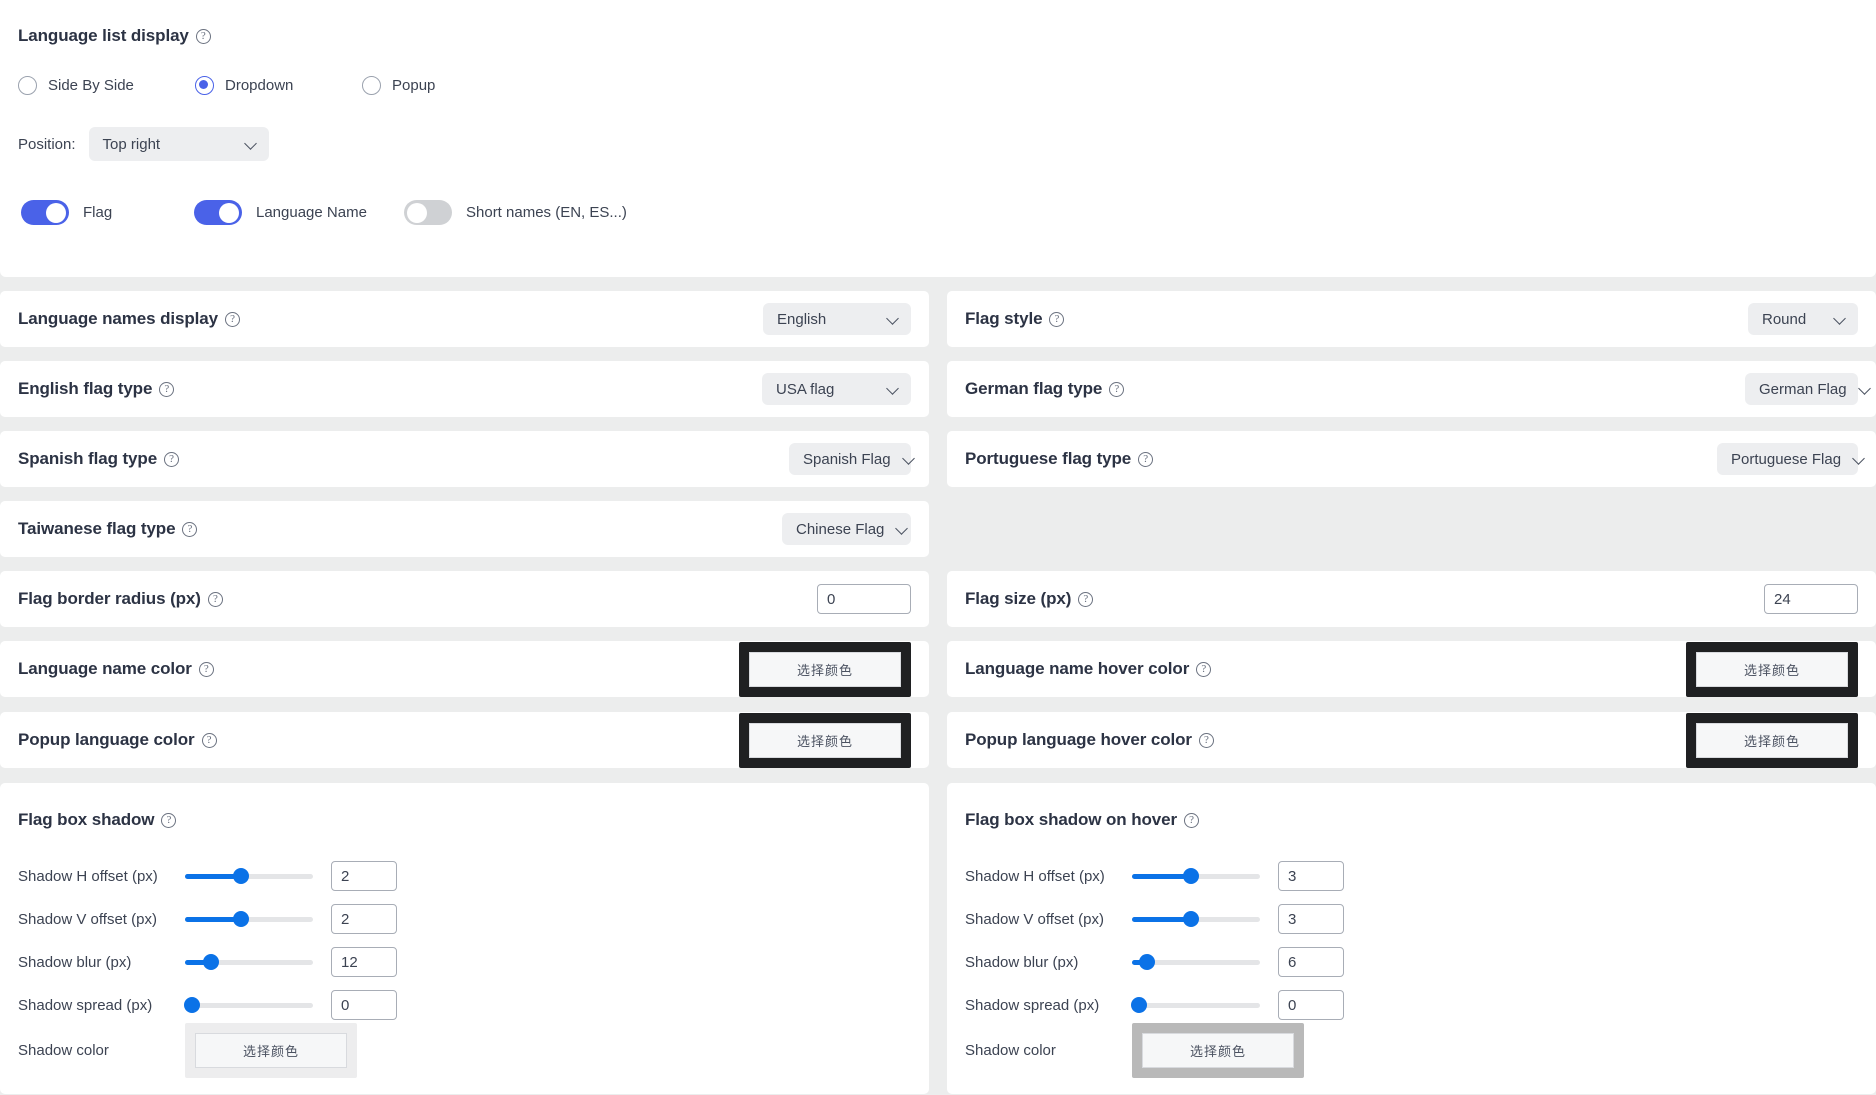 Image resolution: width=1876 pixels, height=1095 pixels. I want to click on color-picker-language-name-color: 选择颜色, so click(825, 669).